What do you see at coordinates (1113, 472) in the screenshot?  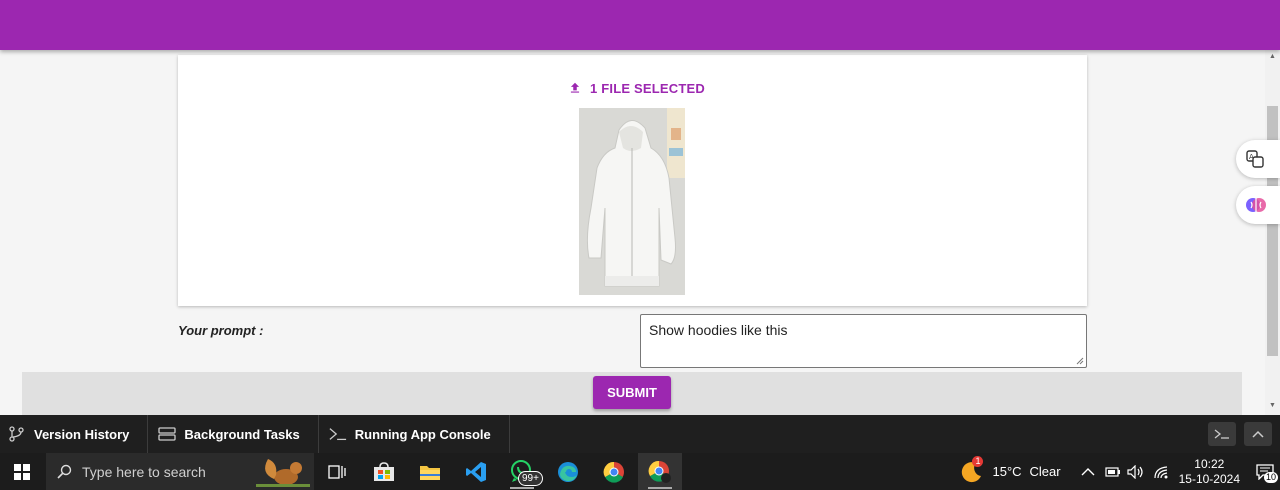 I see `battery-icon` at bounding box center [1113, 472].